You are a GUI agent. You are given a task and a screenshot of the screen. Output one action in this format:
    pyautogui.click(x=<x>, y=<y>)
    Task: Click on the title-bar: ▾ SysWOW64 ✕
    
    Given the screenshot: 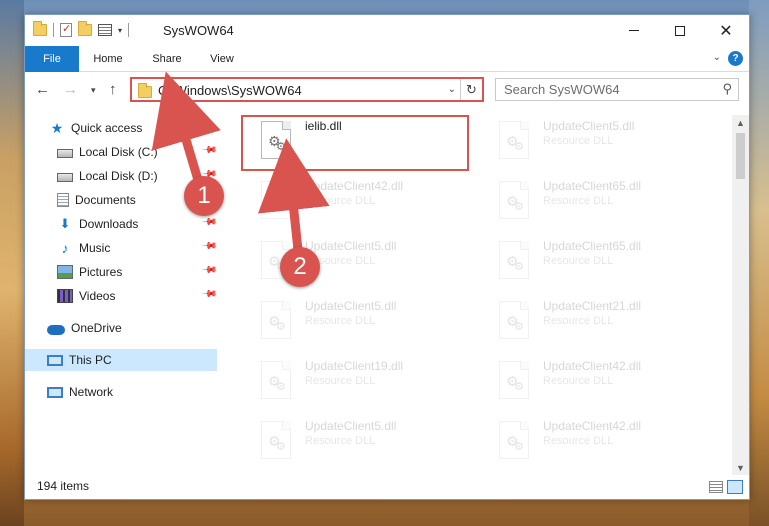 What is the action you would take?
    pyautogui.click(x=387, y=30)
    